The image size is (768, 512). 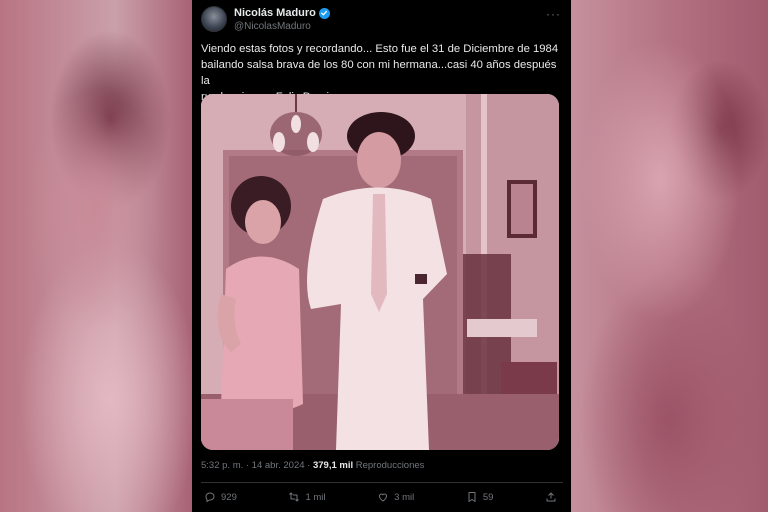 I want to click on tweet-header: Nicolás Maduro @NicolasMaduro ···, so click(x=382, y=20).